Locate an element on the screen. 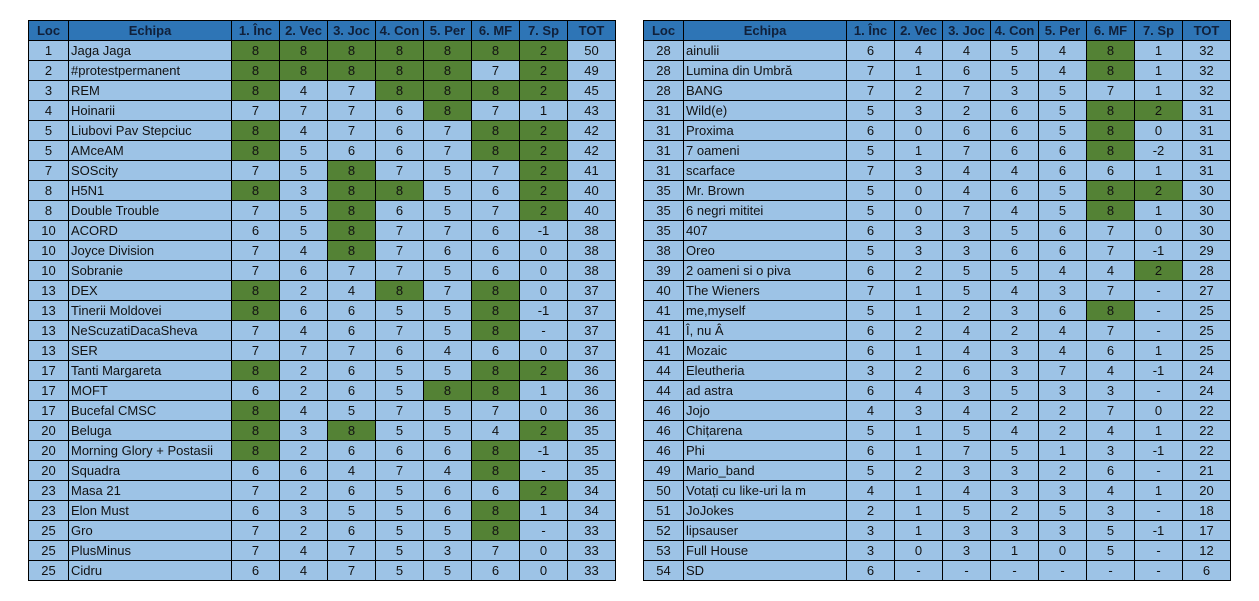 The height and width of the screenshot is (601, 1259). cell-team: lipsauser is located at coordinates (765, 530).